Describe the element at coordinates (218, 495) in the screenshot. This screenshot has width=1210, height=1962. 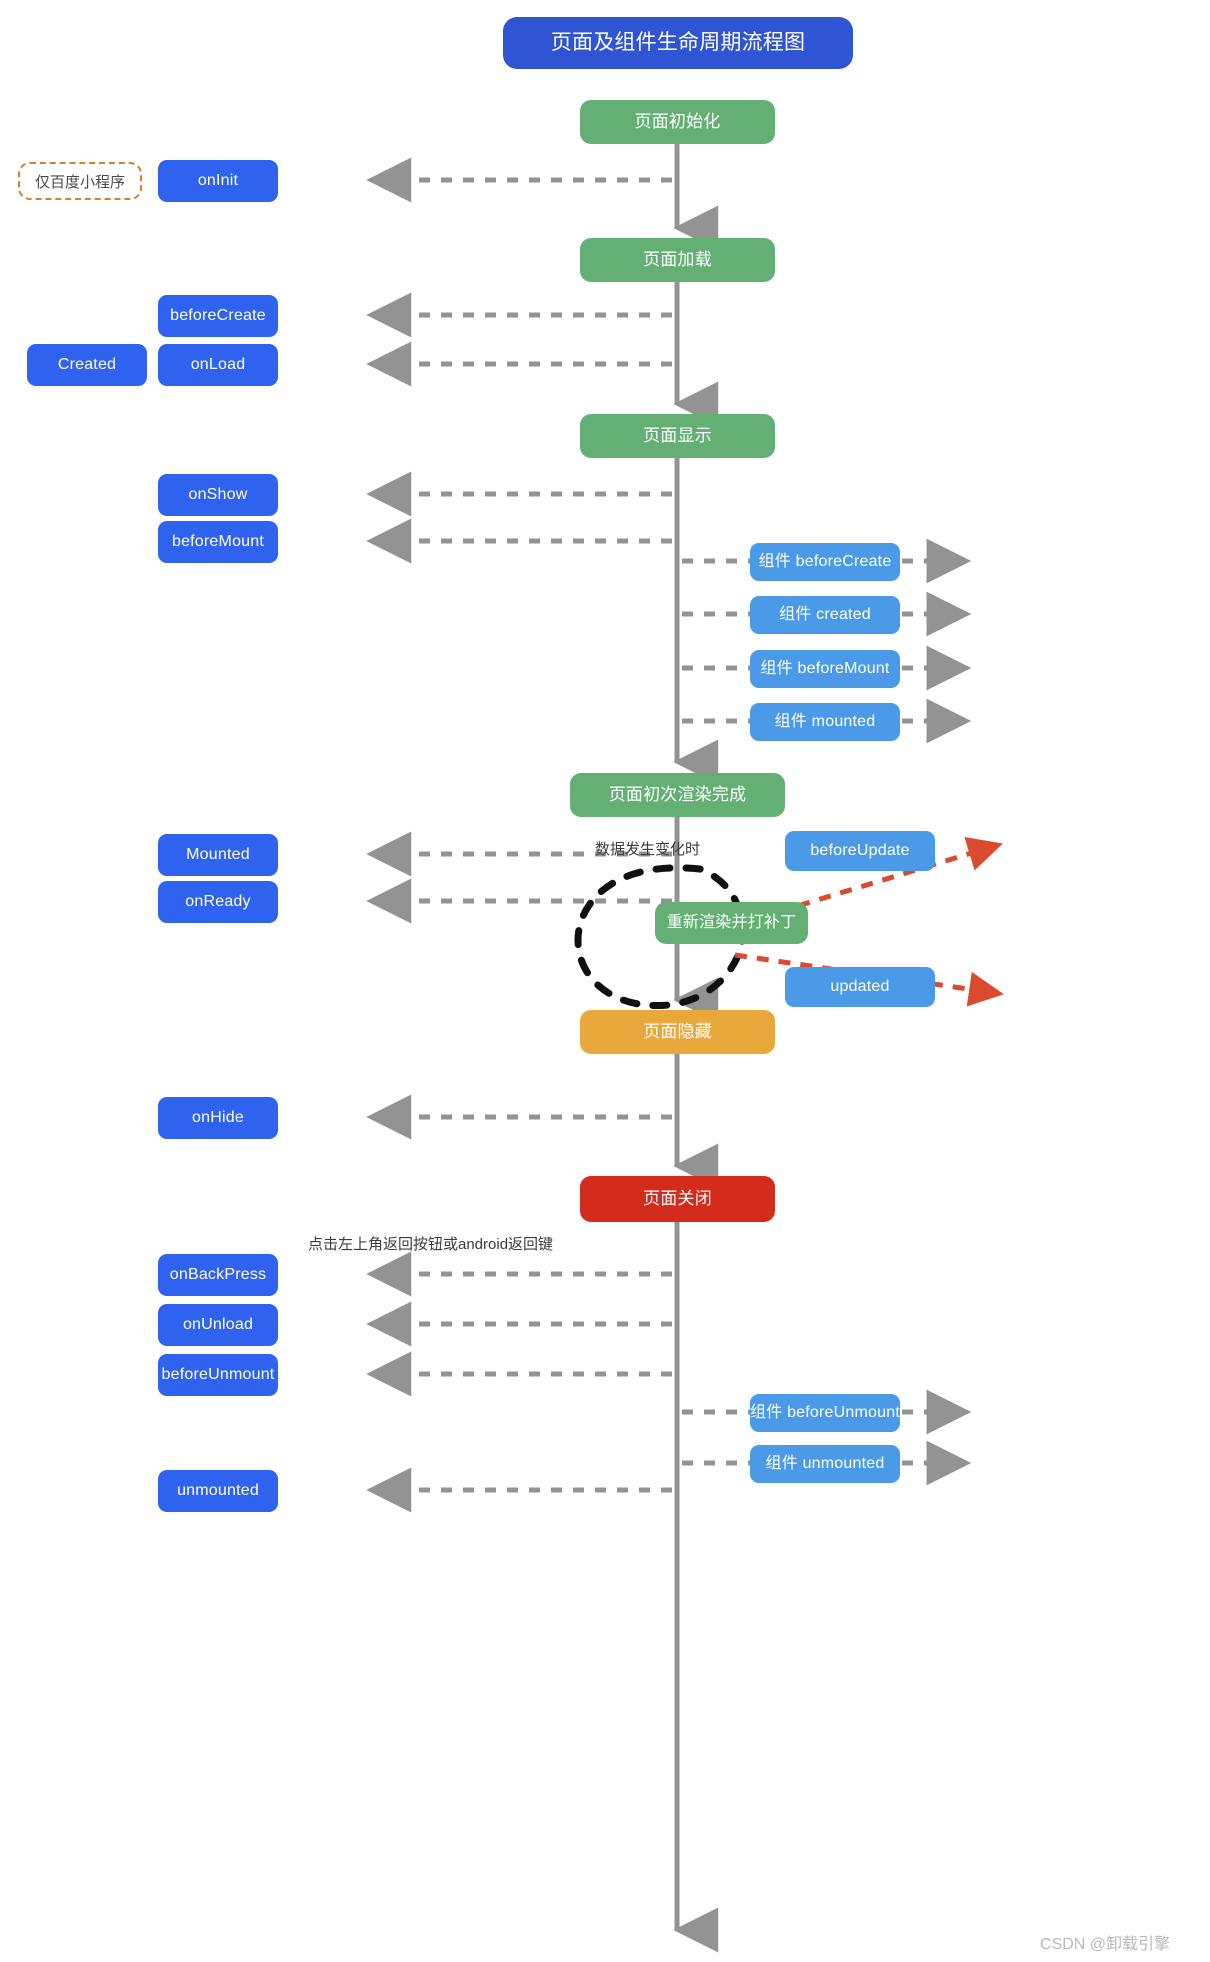
I see `hook-onshow: onShow` at that location.